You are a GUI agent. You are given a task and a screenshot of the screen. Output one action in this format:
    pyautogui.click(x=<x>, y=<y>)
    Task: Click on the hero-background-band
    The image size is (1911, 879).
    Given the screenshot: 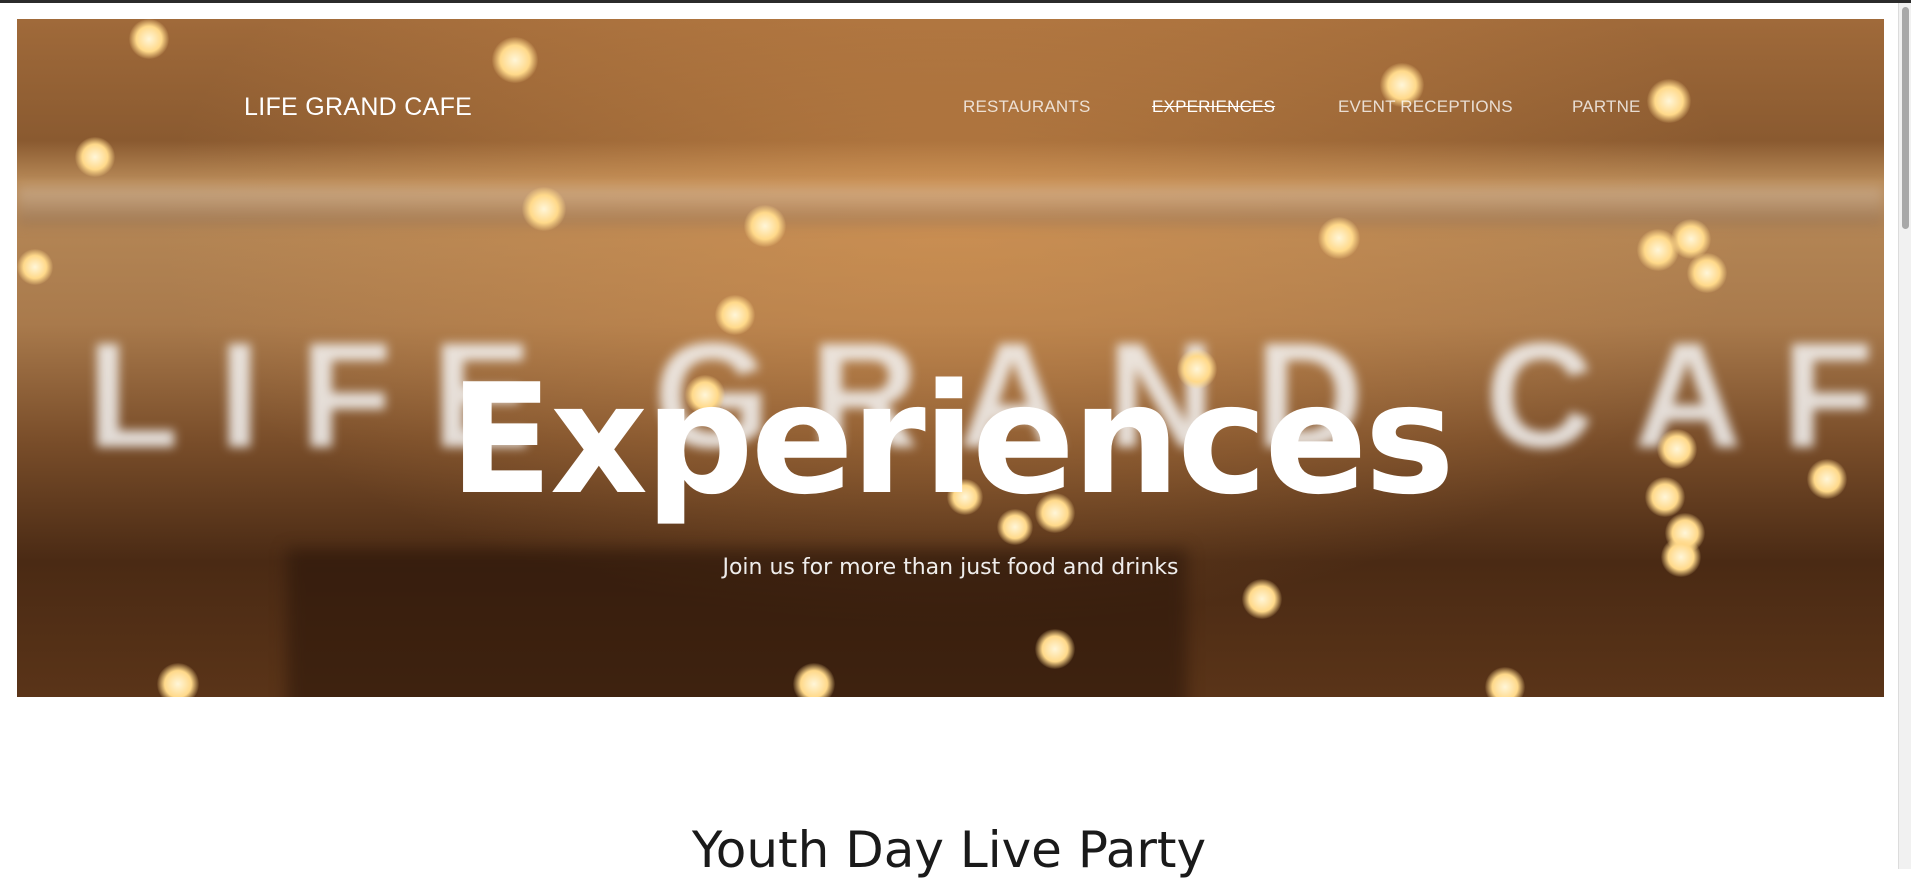 What is the action you would take?
    pyautogui.click(x=950, y=206)
    